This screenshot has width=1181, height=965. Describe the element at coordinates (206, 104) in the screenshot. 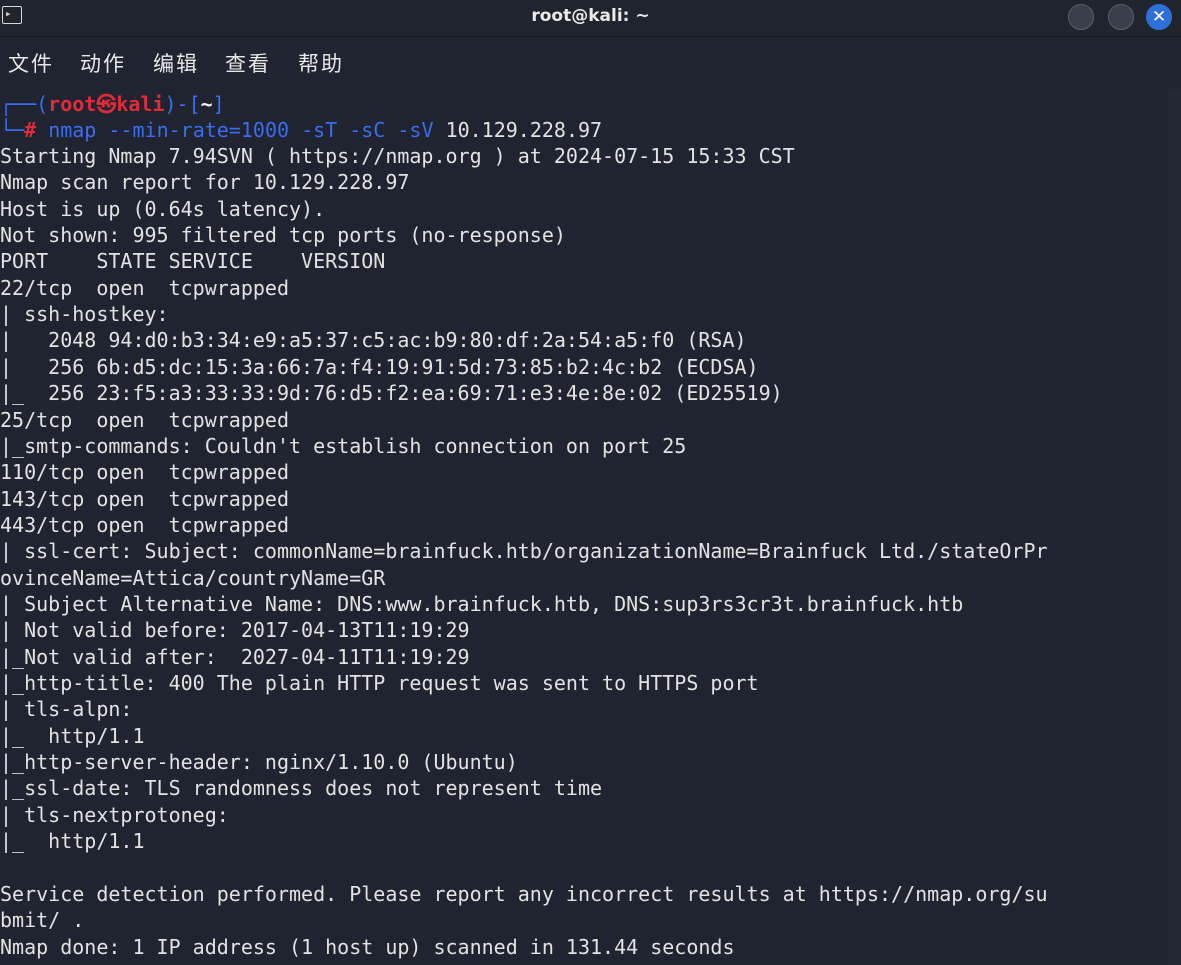

I see `prompt-dir: ~` at that location.